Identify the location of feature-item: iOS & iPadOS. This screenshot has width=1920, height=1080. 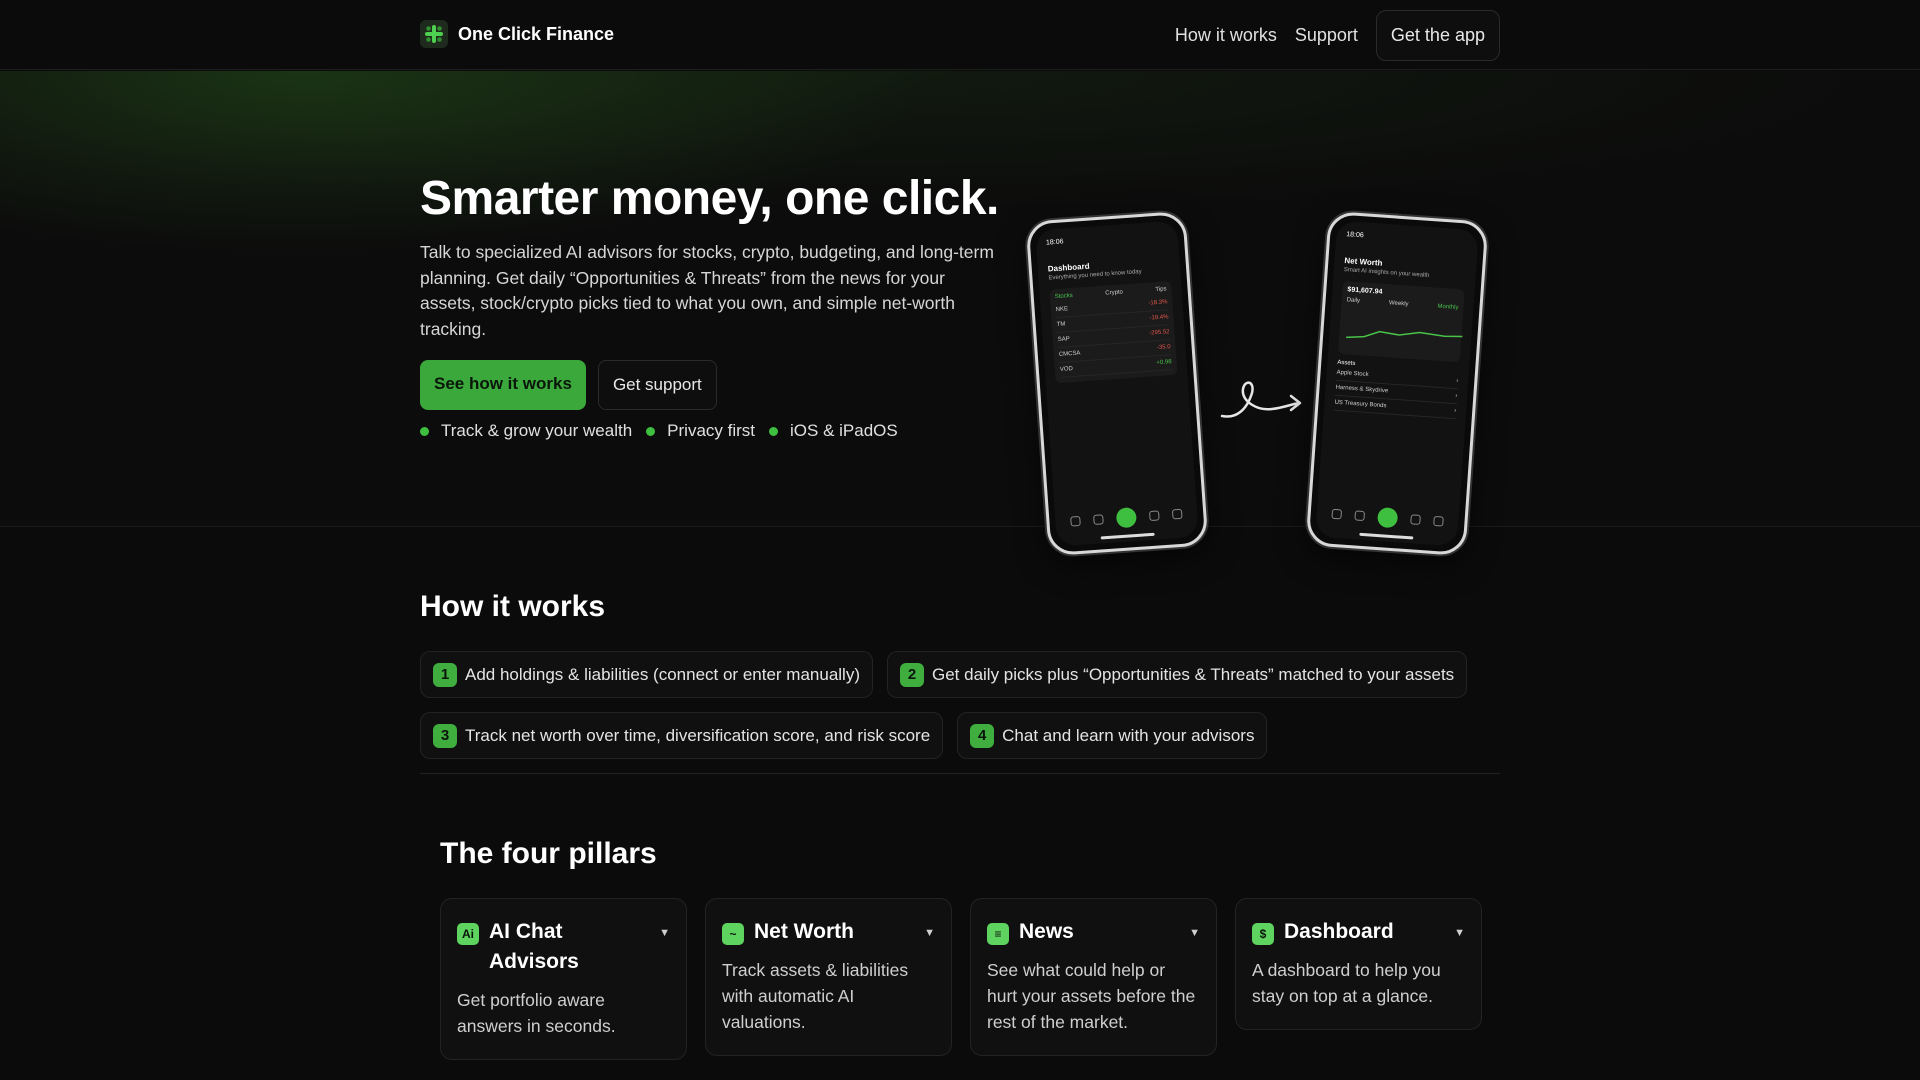
(833, 431).